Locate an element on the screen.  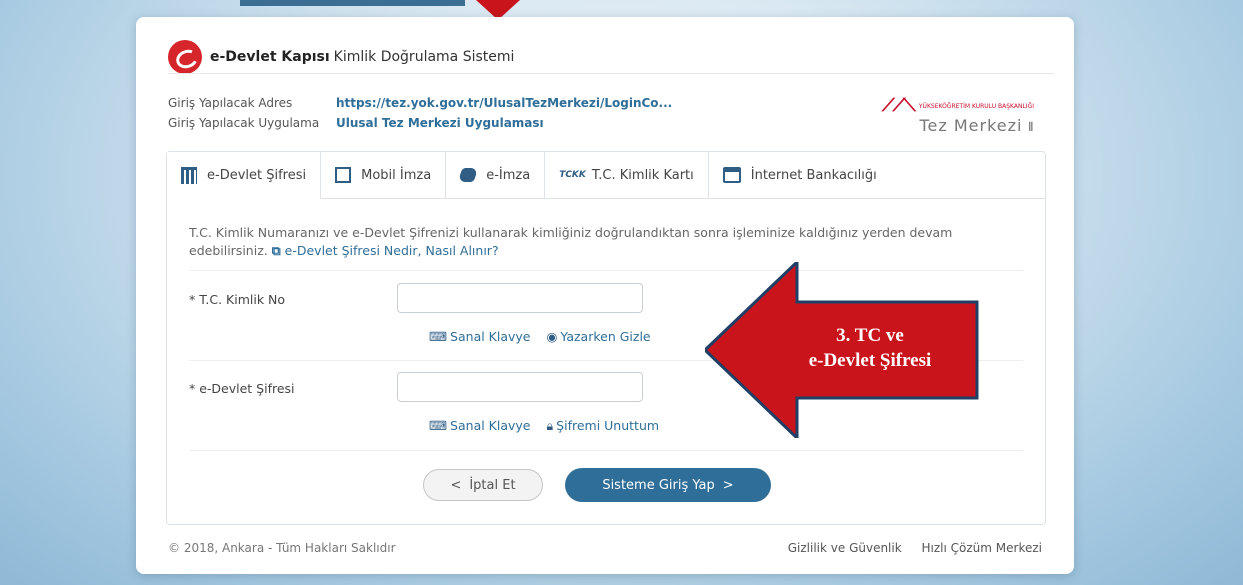
forgot-password-link: 🔒︎ Şifremi Unuttum is located at coordinates (603, 426).